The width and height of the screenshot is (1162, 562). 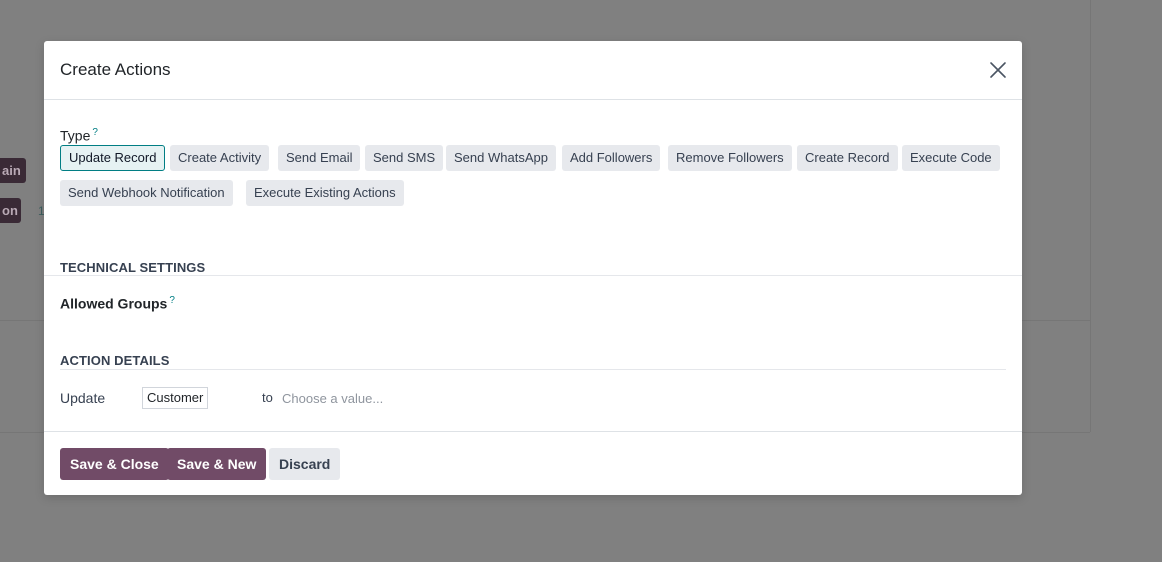 What do you see at coordinates (501, 158) in the screenshot?
I see `type-option-send-whatsapp: Send WhatsApp` at bounding box center [501, 158].